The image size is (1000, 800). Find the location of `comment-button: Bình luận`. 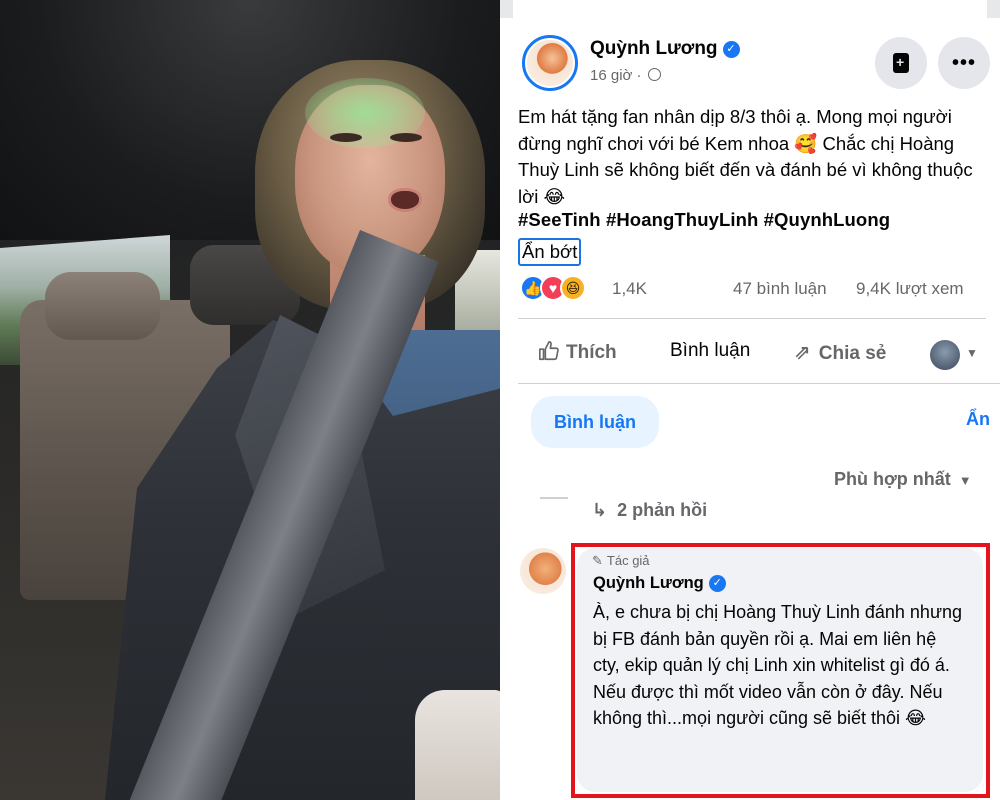

comment-button: Bình luận is located at coordinates (710, 351).